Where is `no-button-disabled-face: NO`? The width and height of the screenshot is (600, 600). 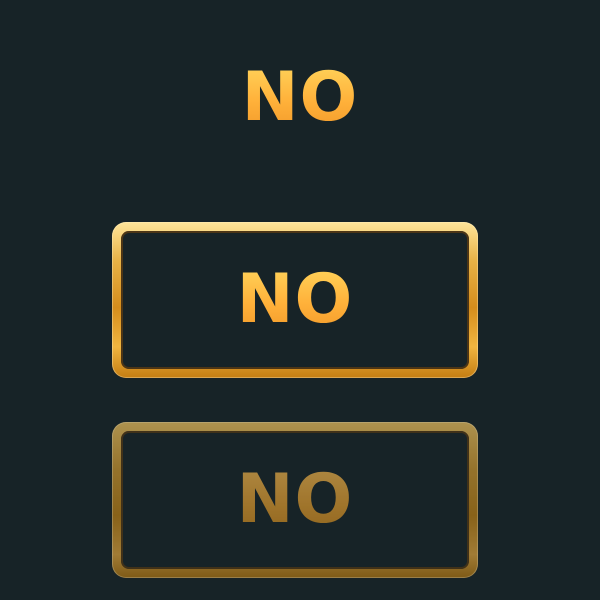 no-button-disabled-face: NO is located at coordinates (295, 500).